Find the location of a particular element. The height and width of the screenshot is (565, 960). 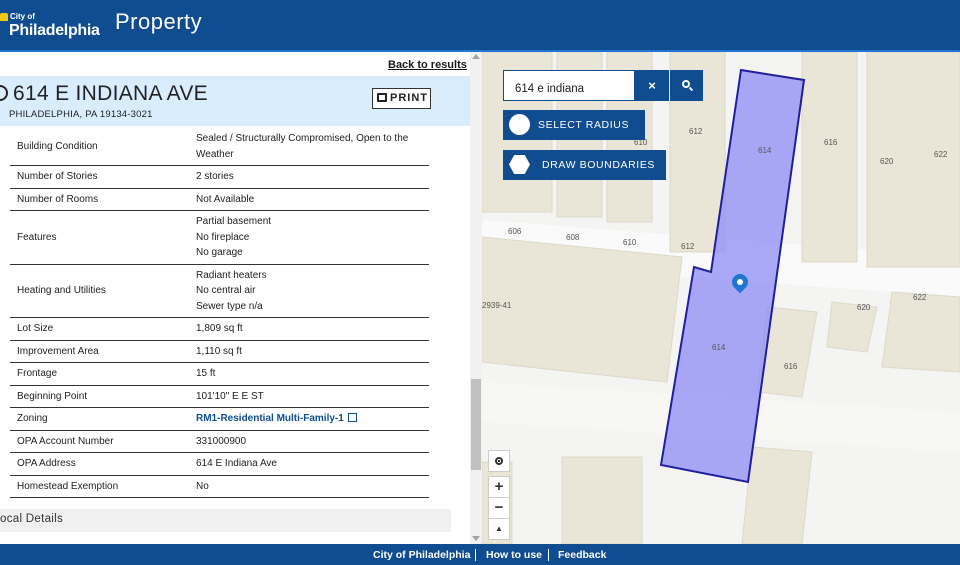

row-value-line: Partial basement is located at coordinates (312, 222).